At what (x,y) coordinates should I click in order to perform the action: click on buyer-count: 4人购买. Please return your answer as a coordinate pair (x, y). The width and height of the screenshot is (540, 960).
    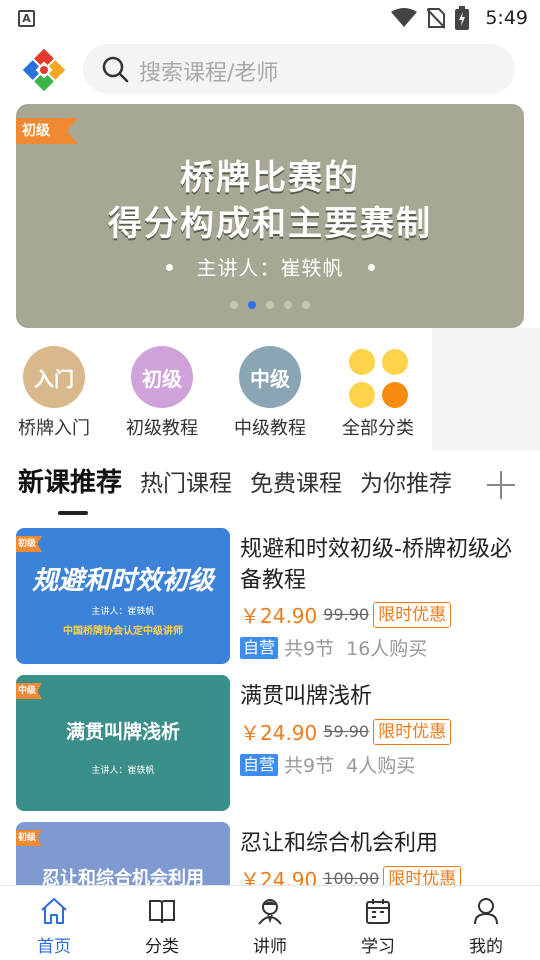
    Looking at the image, I should click on (381, 766).